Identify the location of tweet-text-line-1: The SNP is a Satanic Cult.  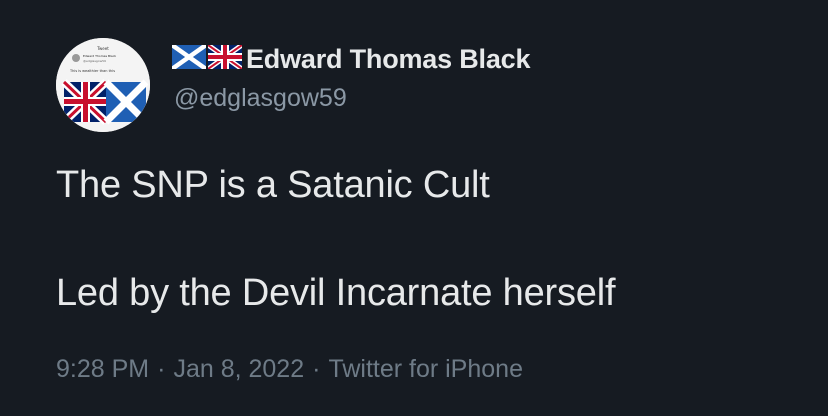
(273, 185).